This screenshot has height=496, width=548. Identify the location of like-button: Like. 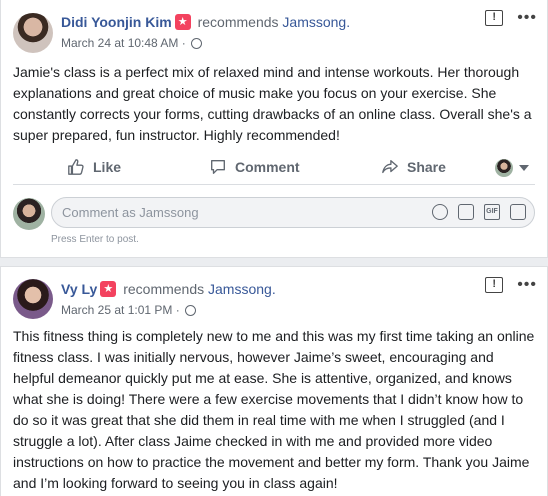
(94, 167).